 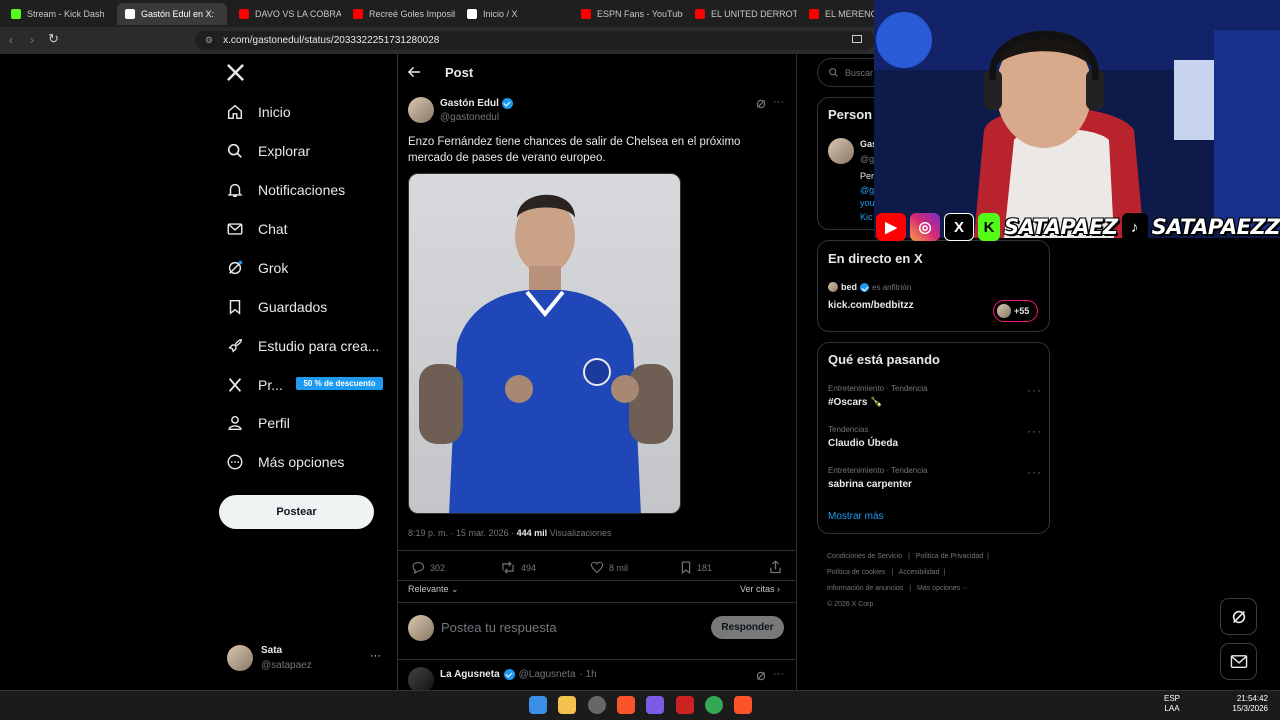 What do you see at coordinates (508, 567) in the screenshot?
I see `repost-icon` at bounding box center [508, 567].